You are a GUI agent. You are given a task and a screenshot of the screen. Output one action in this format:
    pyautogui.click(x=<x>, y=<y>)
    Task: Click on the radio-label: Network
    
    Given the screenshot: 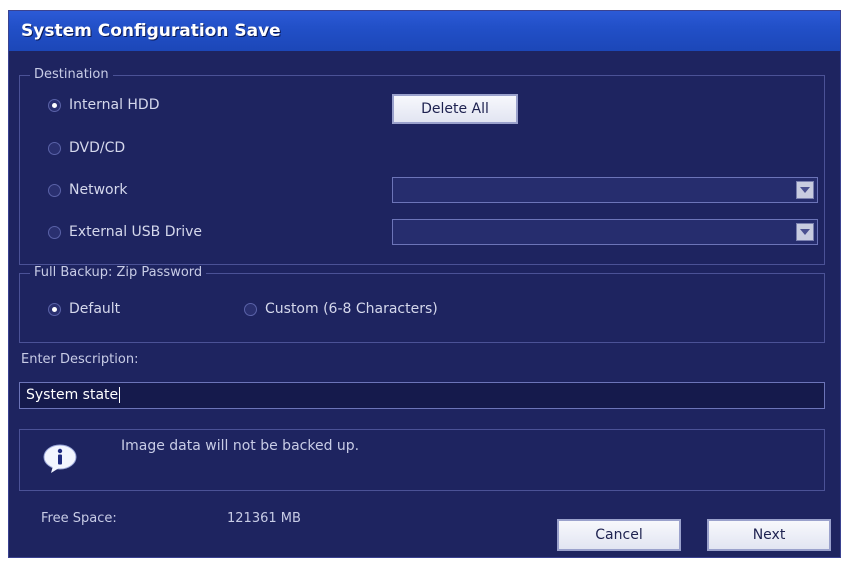 What is the action you would take?
    pyautogui.click(x=98, y=190)
    